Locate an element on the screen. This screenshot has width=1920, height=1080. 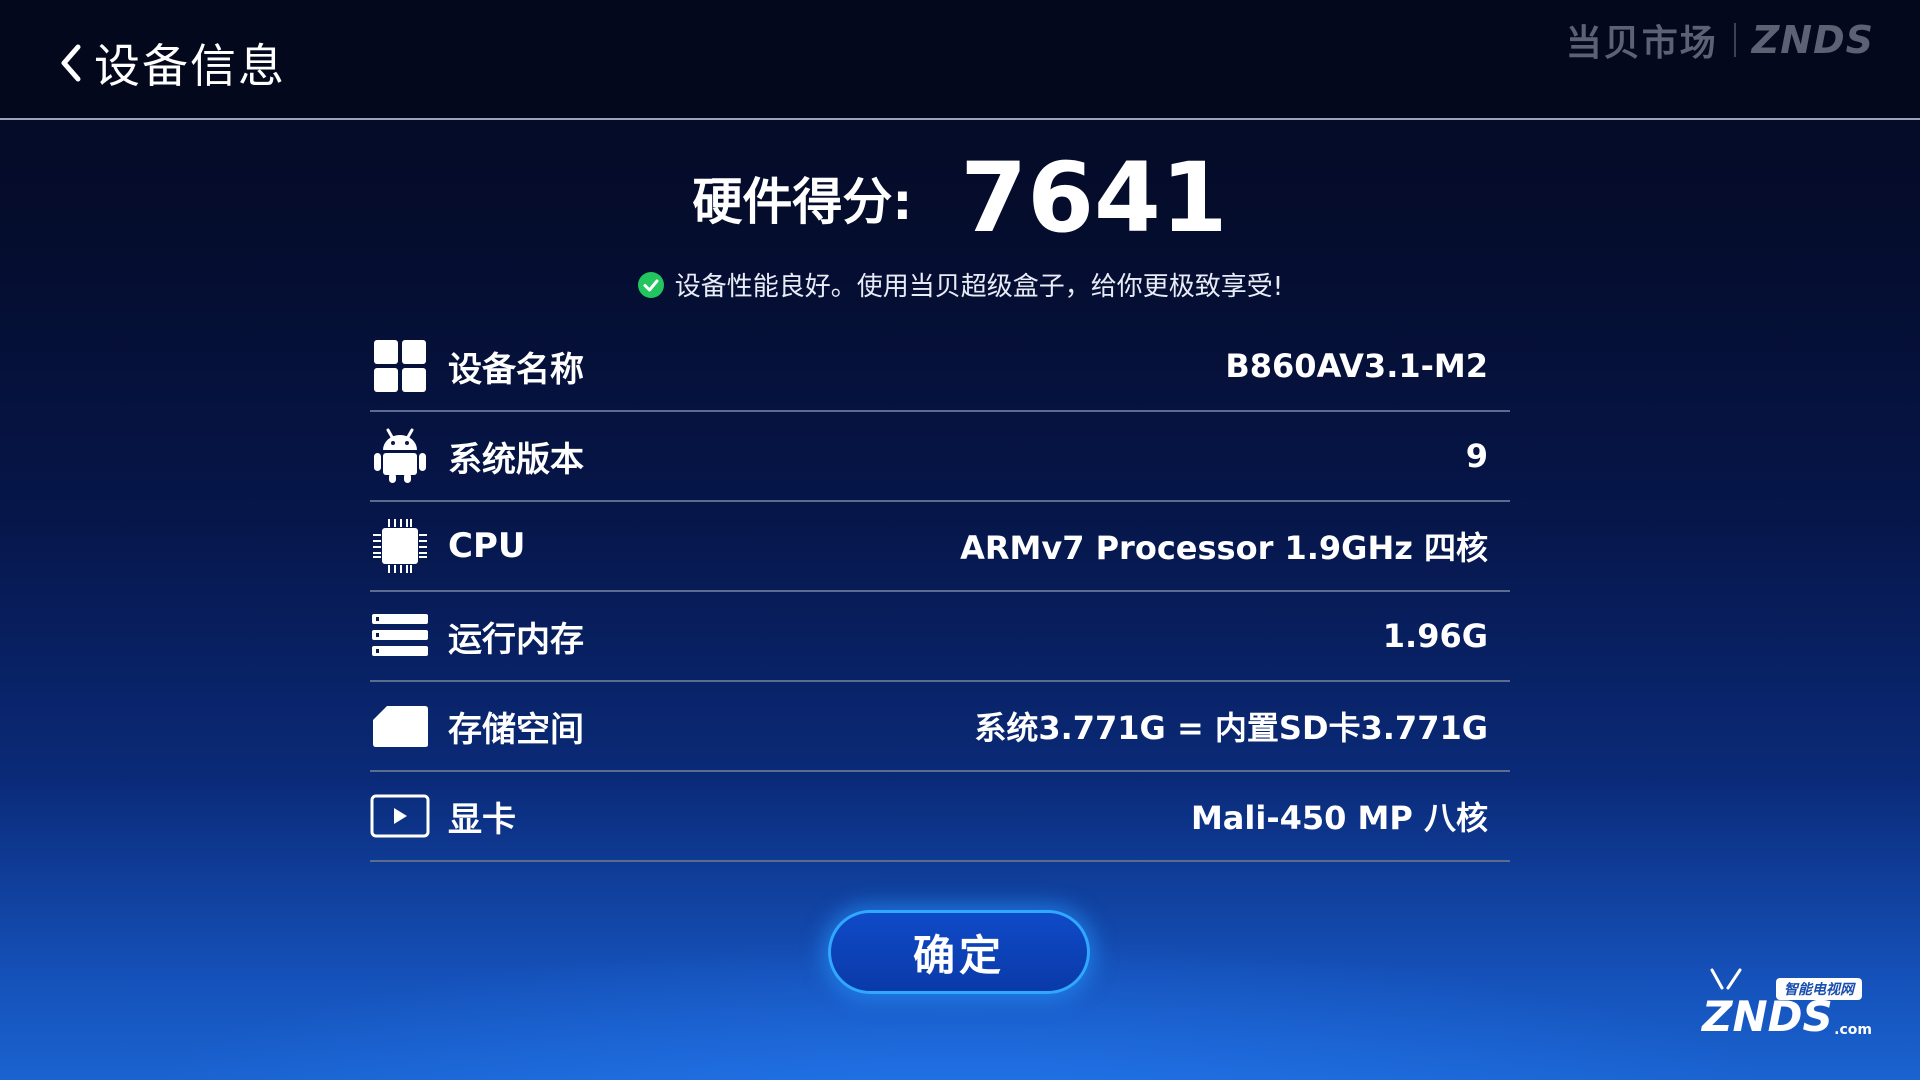
back-button: 设备信息 is located at coordinates (171, 63).